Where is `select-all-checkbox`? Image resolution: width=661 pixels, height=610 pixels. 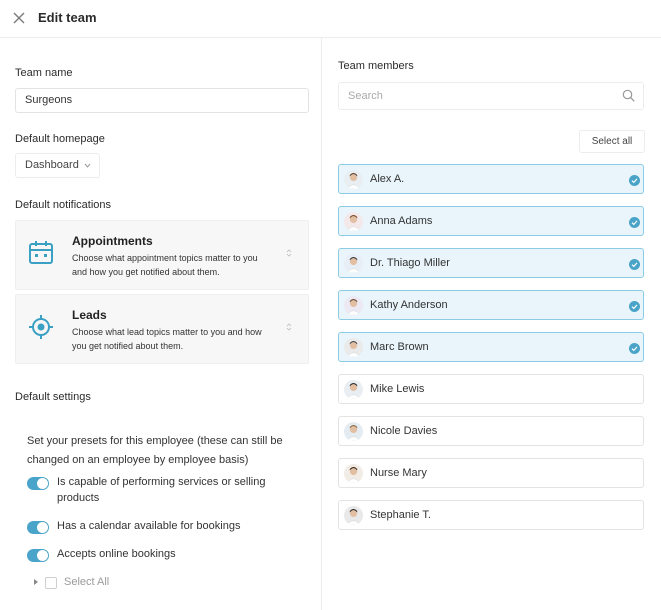 select-all-checkbox is located at coordinates (51, 583).